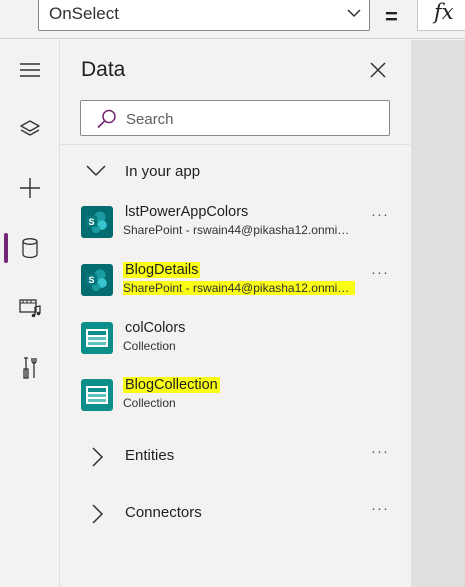 The height and width of the screenshot is (587, 465). I want to click on close-button, so click(378, 70).